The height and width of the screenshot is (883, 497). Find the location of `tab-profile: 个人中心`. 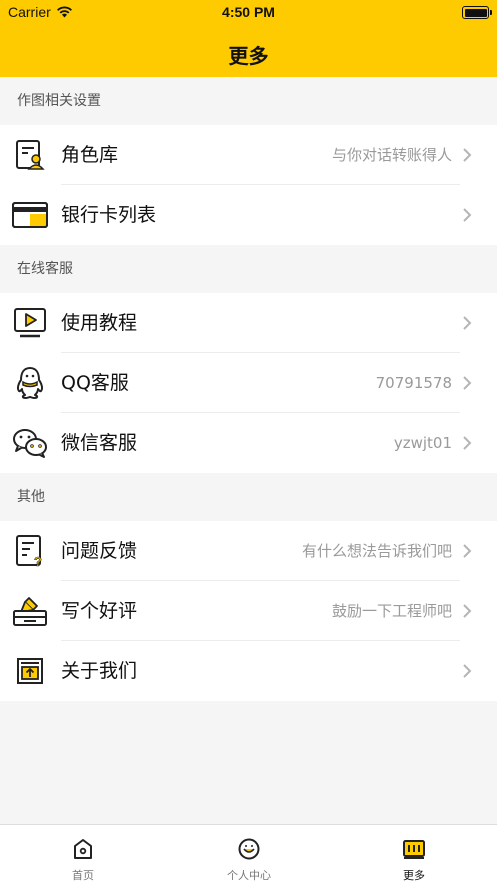

tab-profile: 个人中心 is located at coordinates (249, 854).